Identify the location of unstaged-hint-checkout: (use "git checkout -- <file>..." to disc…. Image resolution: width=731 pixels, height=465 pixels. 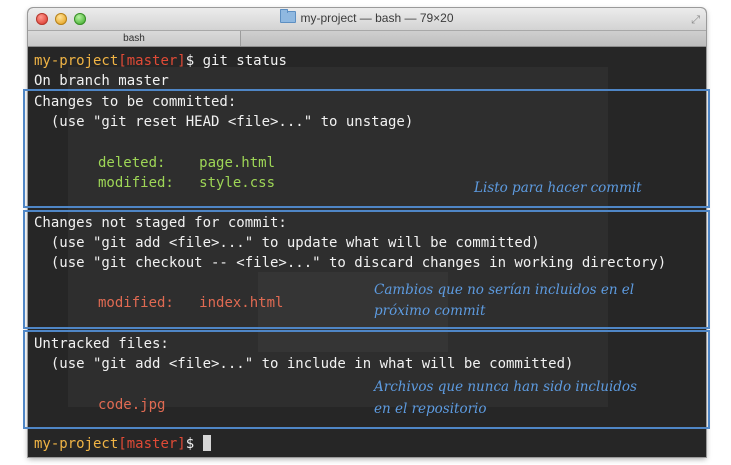
(350, 263).